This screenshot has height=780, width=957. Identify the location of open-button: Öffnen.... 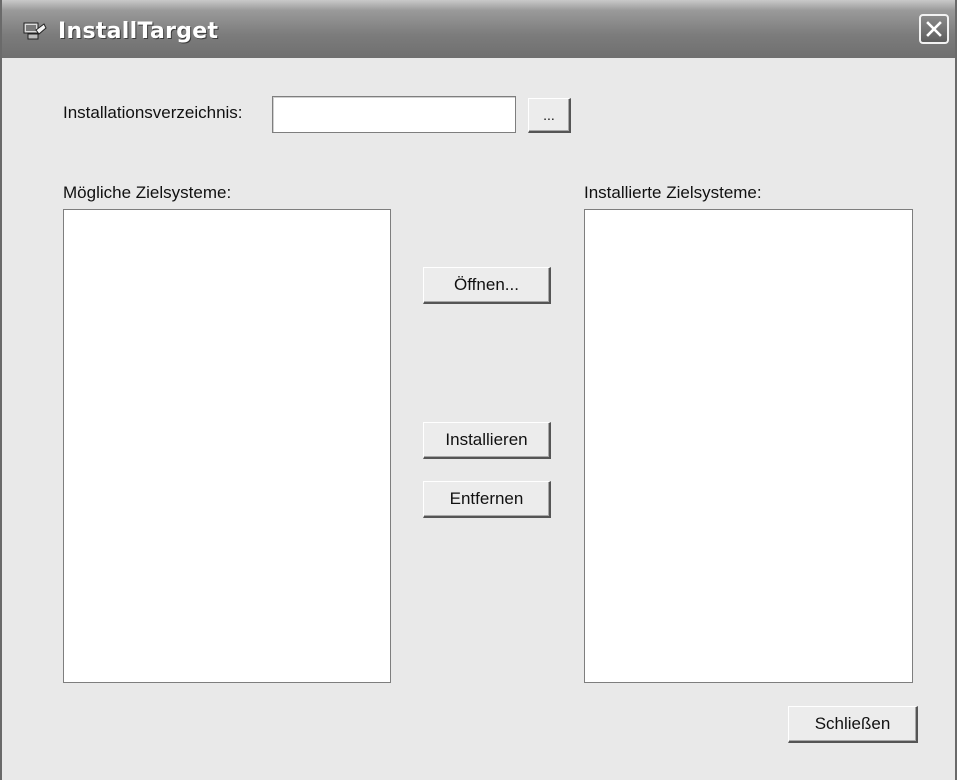
(487, 285).